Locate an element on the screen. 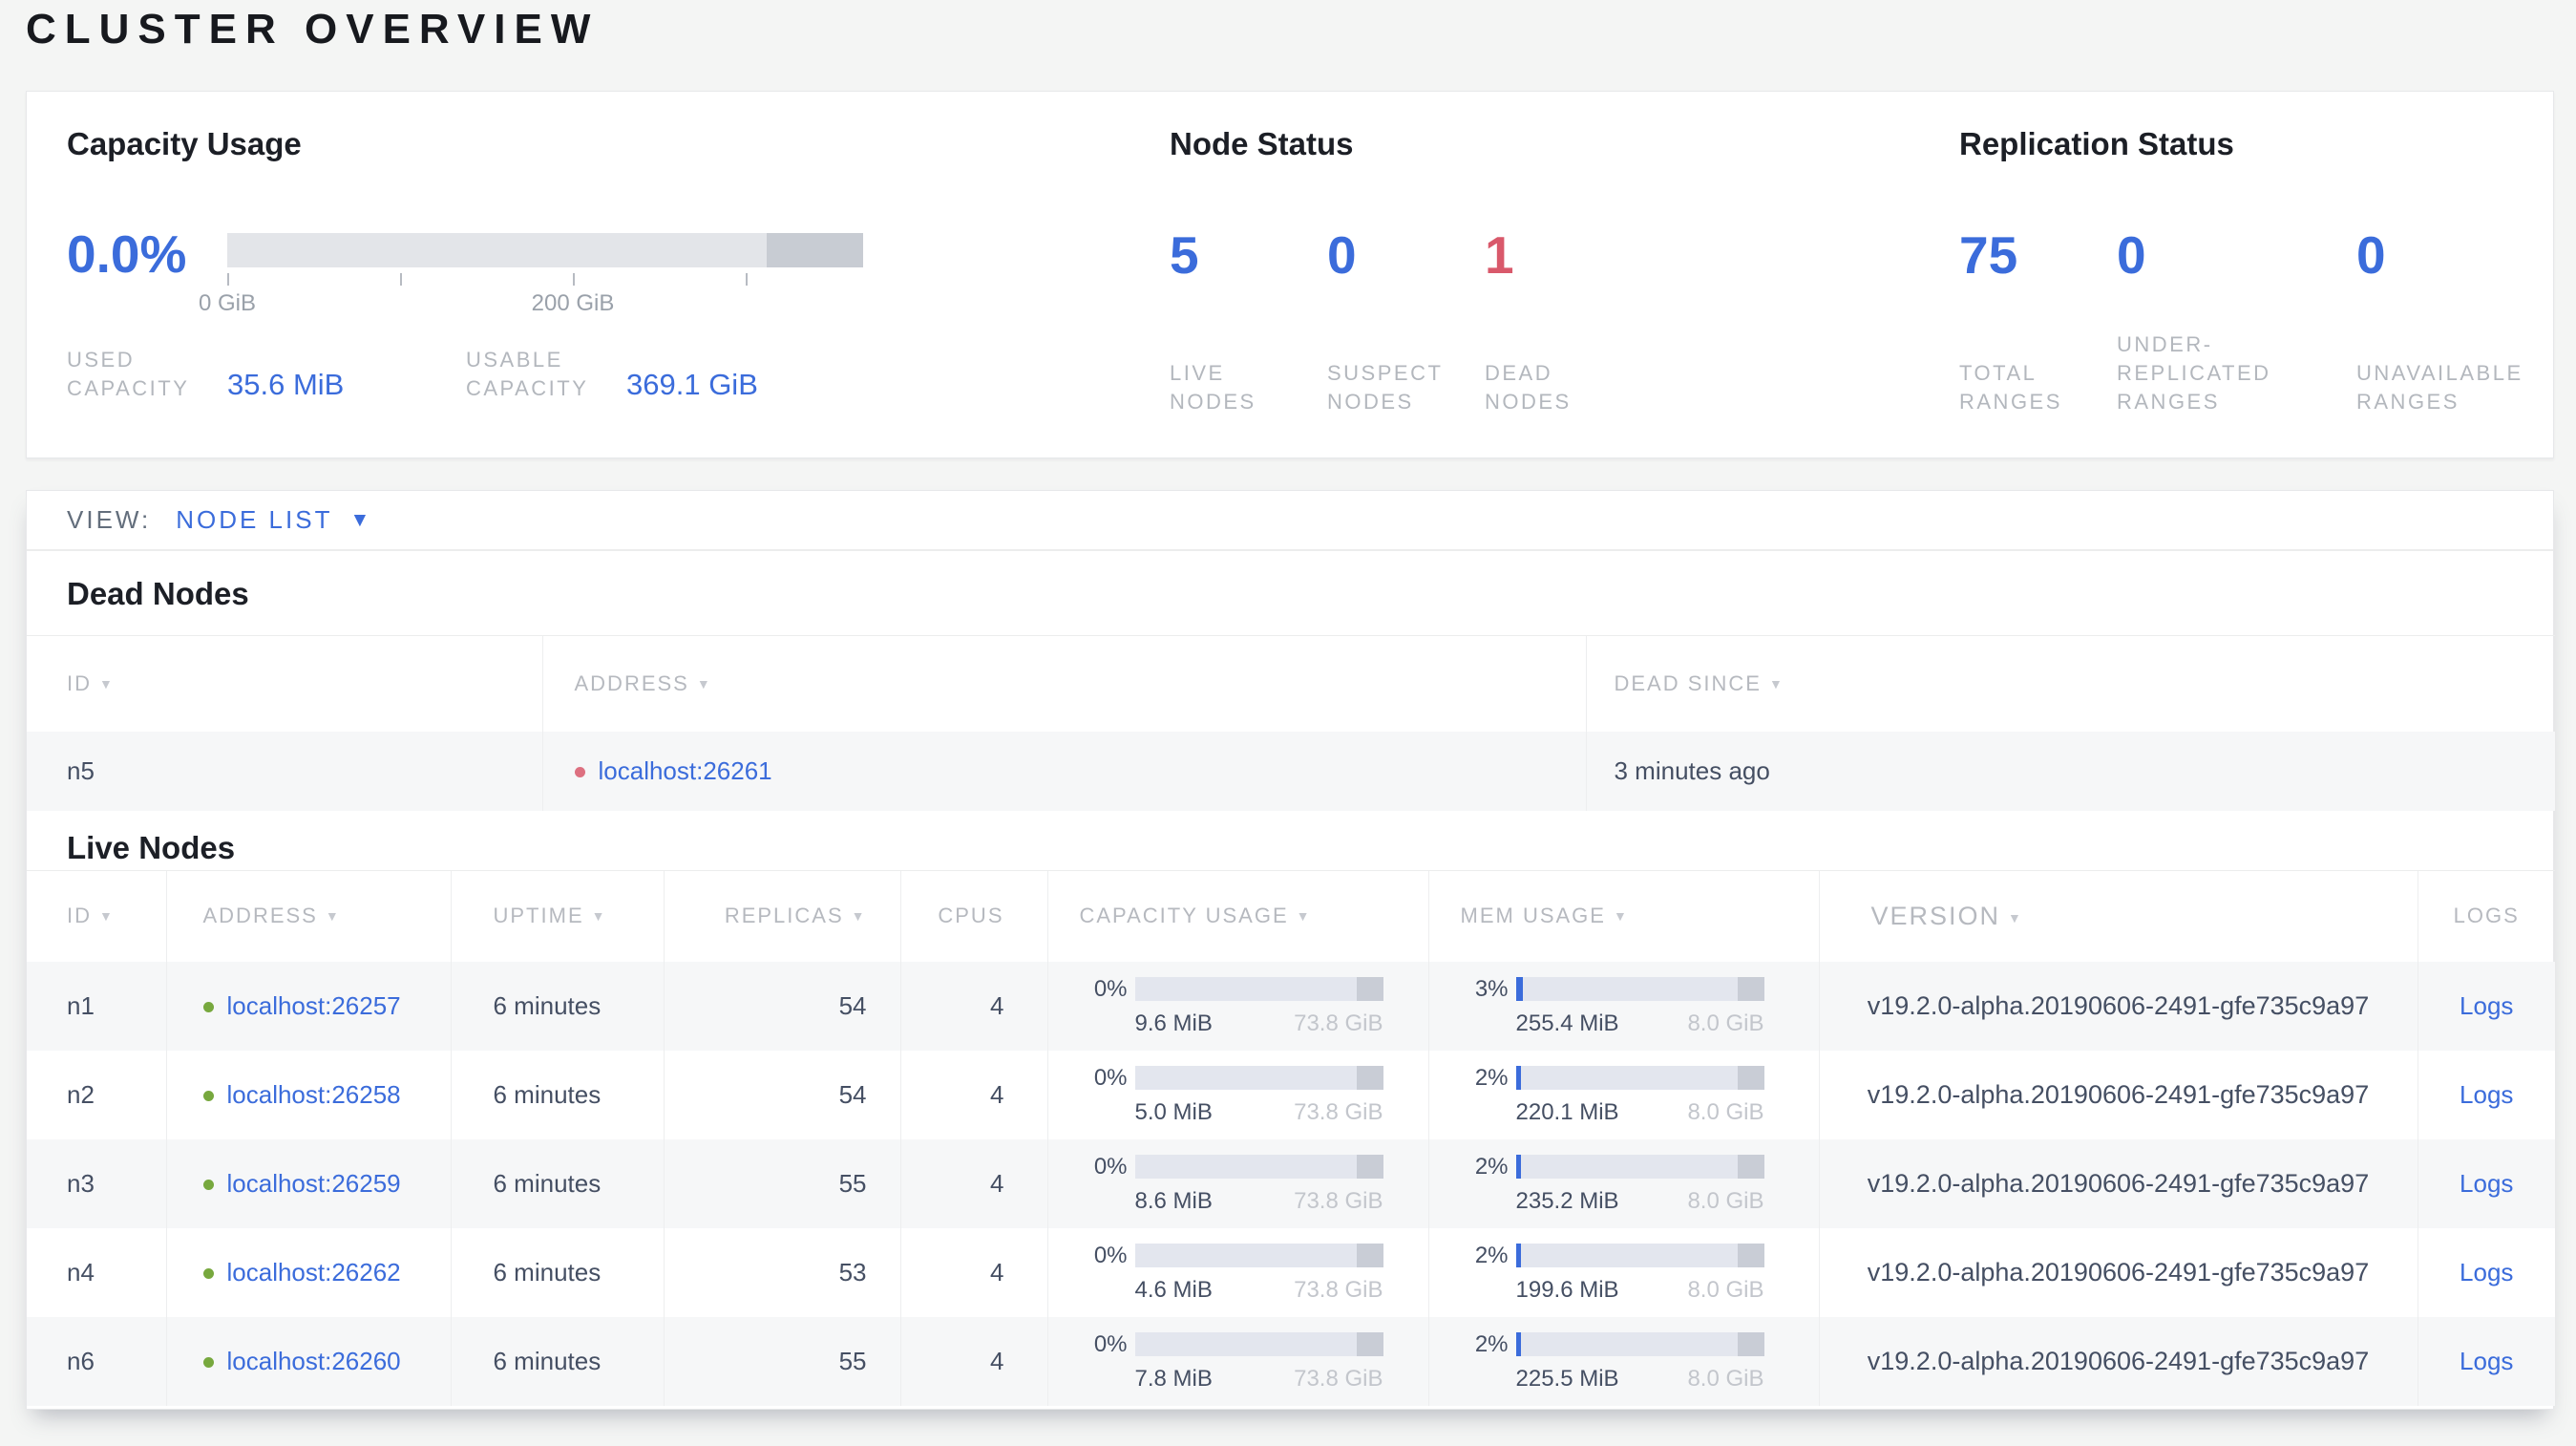  live-col-header-address: ADDRESS ▼ is located at coordinates (308, 915).